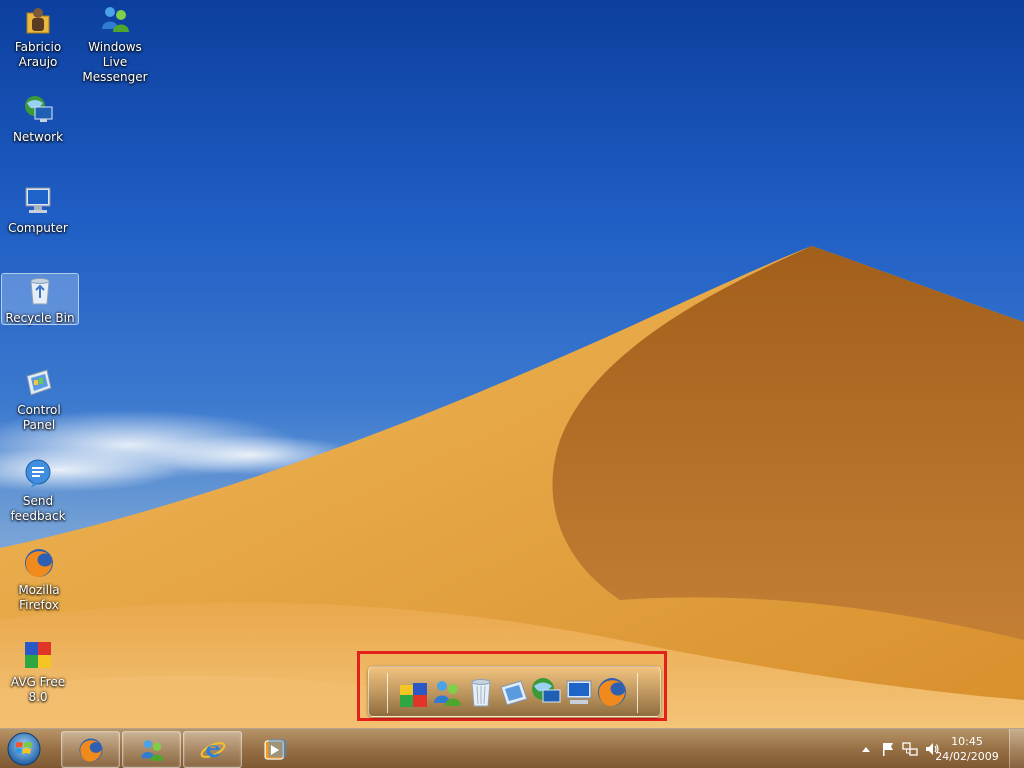 Image resolution: width=1024 pixels, height=768 pixels. Describe the element at coordinates (967, 756) in the screenshot. I see `clock-date: 24/02/2009` at that location.